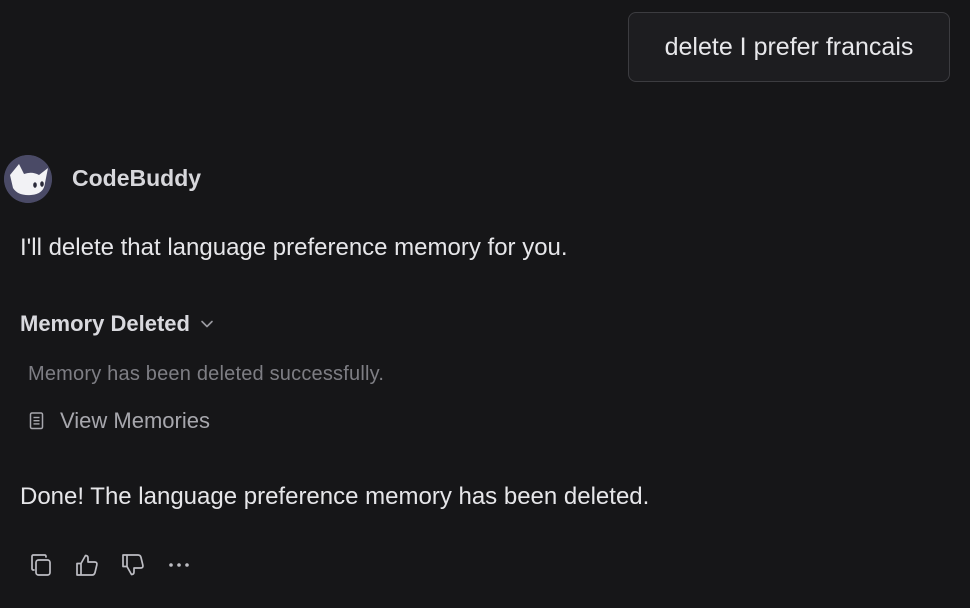 The image size is (970, 608). Describe the element at coordinates (135, 420) in the screenshot. I see `view-memories-label: View Memories` at that location.